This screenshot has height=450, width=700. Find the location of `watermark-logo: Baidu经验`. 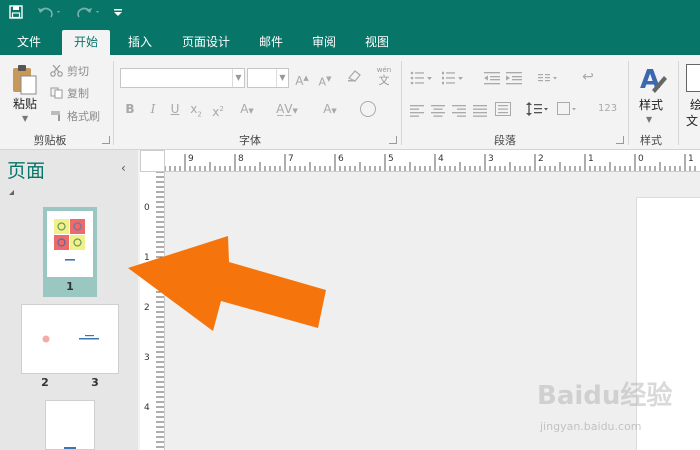

watermark-logo: Baidu经验 is located at coordinates (605, 396).